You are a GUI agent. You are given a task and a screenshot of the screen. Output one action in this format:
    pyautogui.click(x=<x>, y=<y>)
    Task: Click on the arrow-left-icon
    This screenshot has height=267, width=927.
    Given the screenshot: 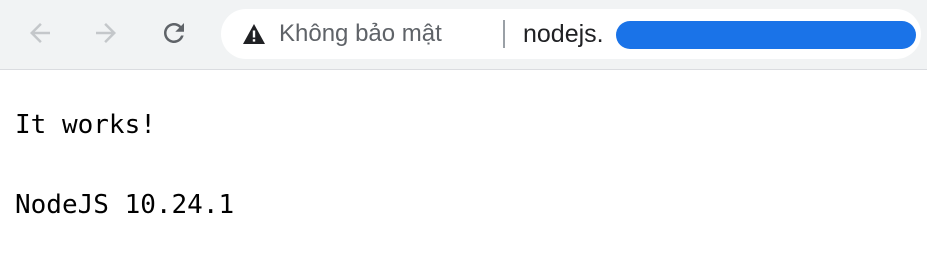 What is the action you would take?
    pyautogui.click(x=40, y=33)
    